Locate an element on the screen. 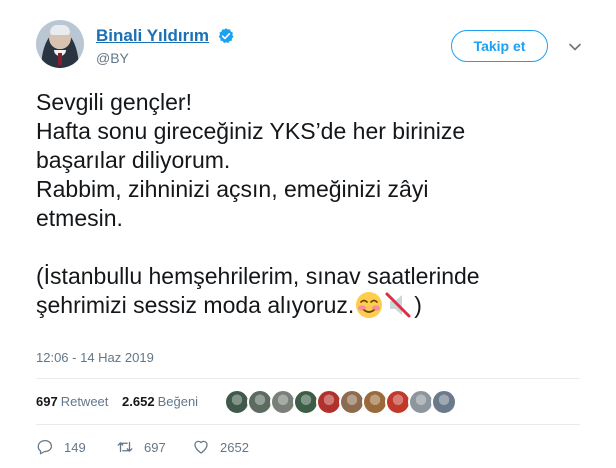  avatar is located at coordinates (60, 44).